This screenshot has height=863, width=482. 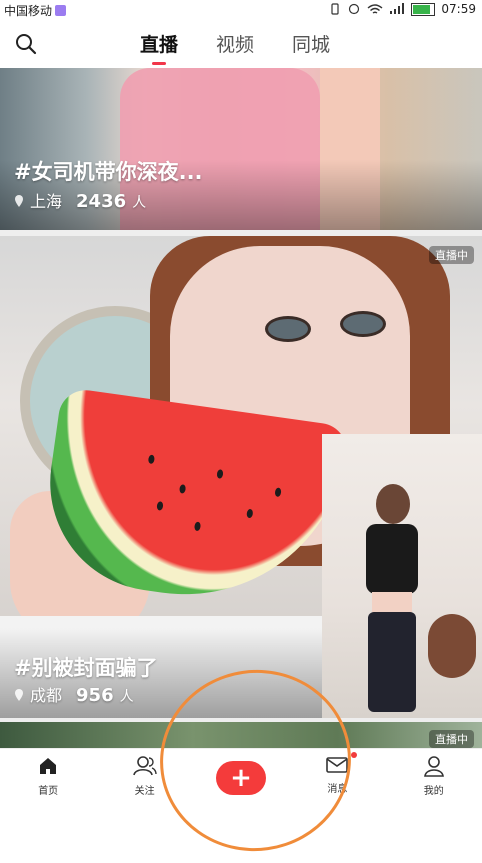 What do you see at coordinates (363, 324) in the screenshot?
I see `cover-eye-left` at bounding box center [363, 324].